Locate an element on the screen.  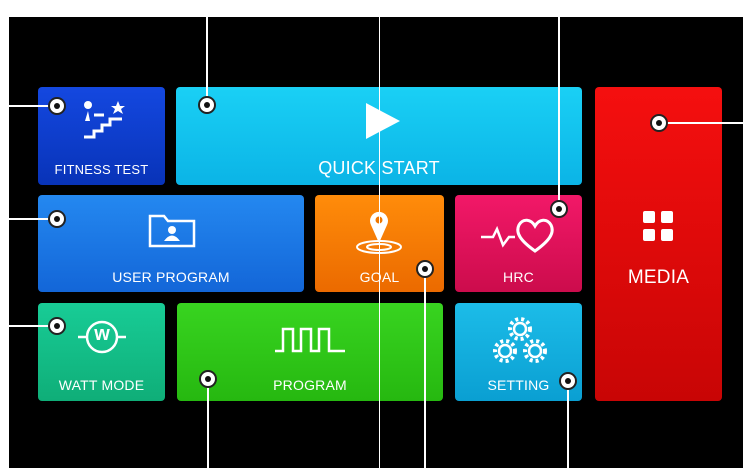
play-icon is located at coordinates (383, 121).